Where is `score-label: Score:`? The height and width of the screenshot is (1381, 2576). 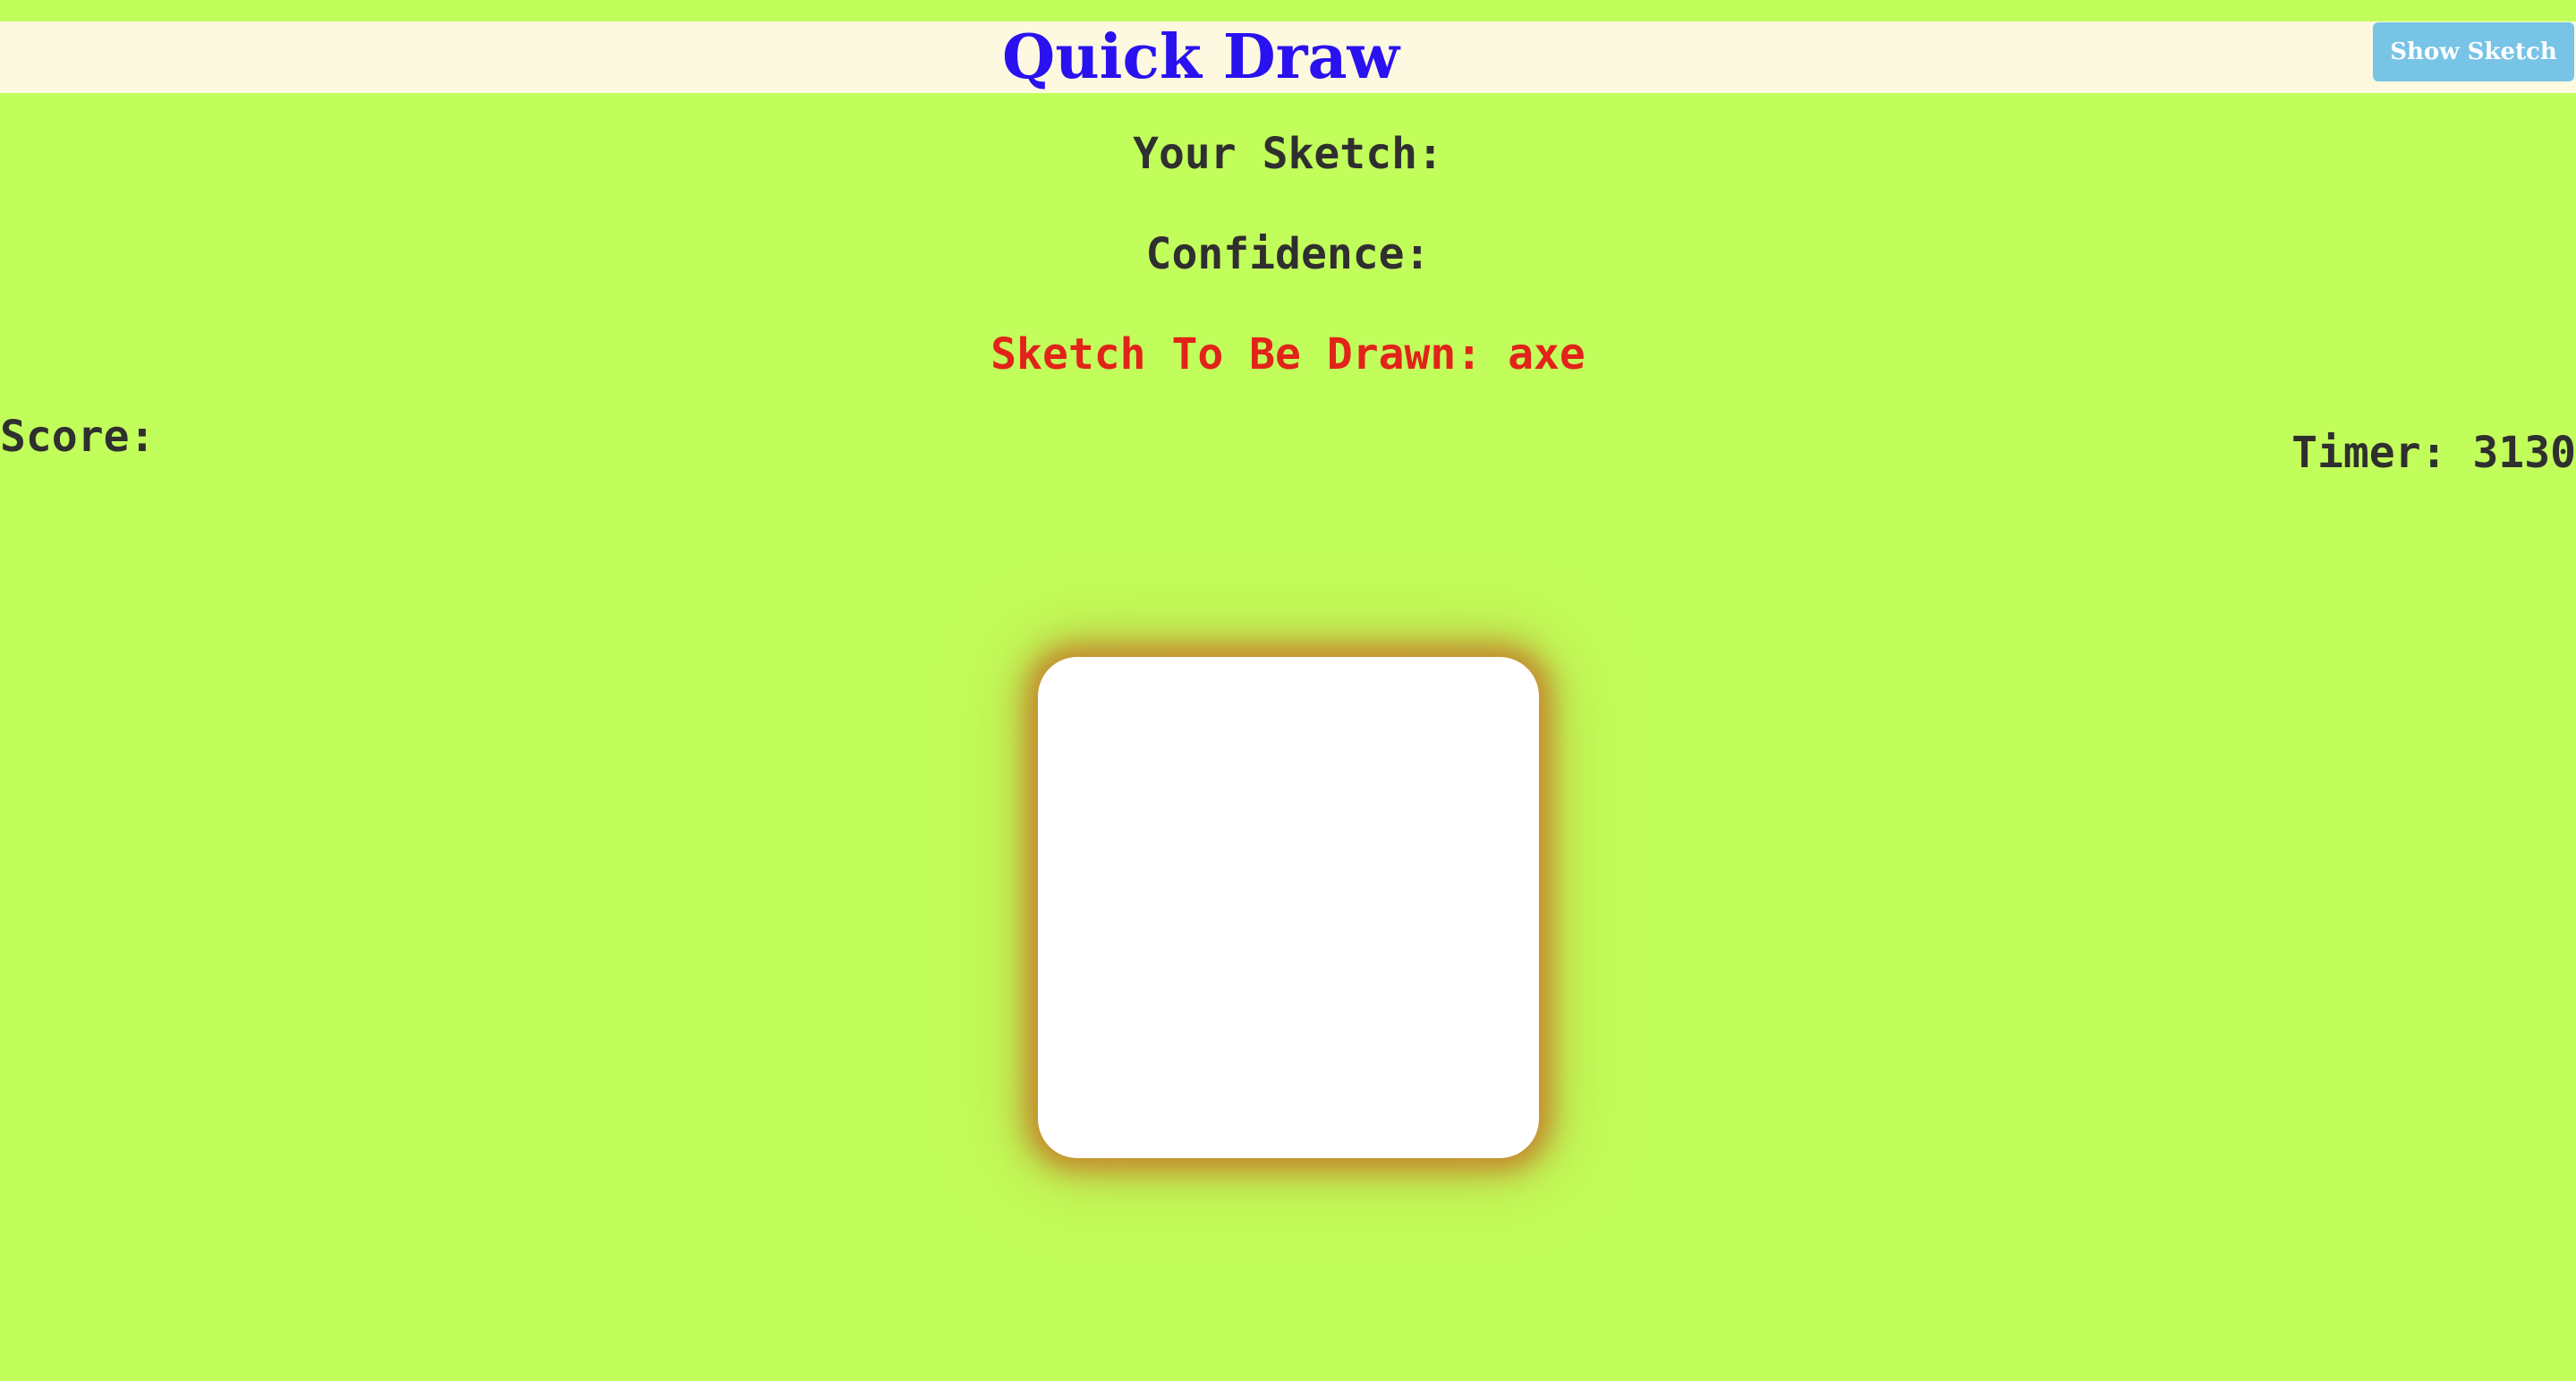 score-label: Score: is located at coordinates (78, 437).